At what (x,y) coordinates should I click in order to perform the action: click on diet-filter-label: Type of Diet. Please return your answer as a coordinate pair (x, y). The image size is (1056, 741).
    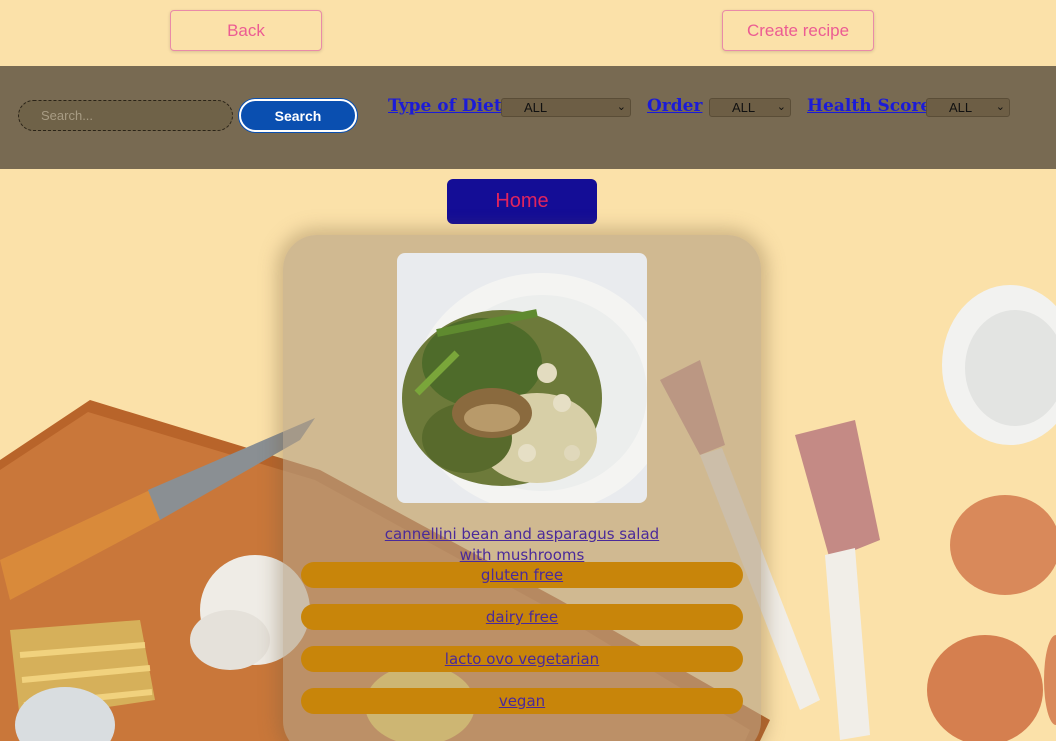
    Looking at the image, I should click on (445, 106).